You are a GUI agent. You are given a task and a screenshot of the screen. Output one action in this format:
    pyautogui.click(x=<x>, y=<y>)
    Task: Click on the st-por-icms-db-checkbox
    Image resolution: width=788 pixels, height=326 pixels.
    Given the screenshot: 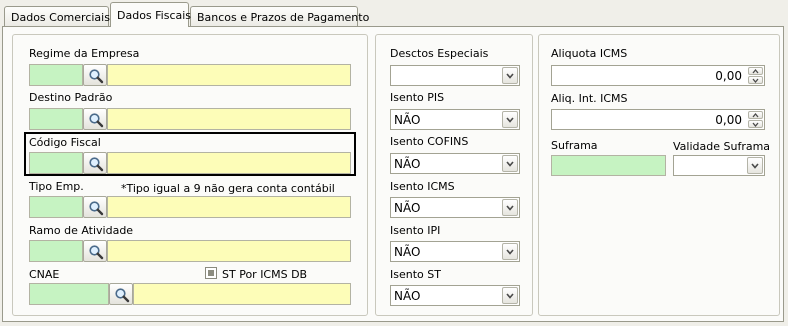 What is the action you would take?
    pyautogui.click(x=211, y=273)
    